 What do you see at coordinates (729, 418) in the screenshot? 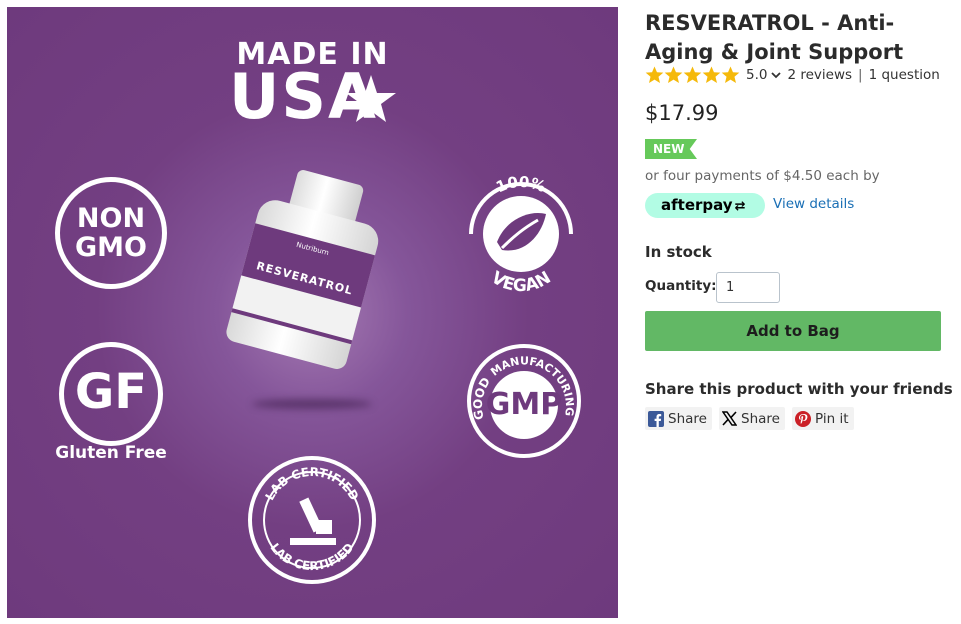
I see `x-icon` at bounding box center [729, 418].